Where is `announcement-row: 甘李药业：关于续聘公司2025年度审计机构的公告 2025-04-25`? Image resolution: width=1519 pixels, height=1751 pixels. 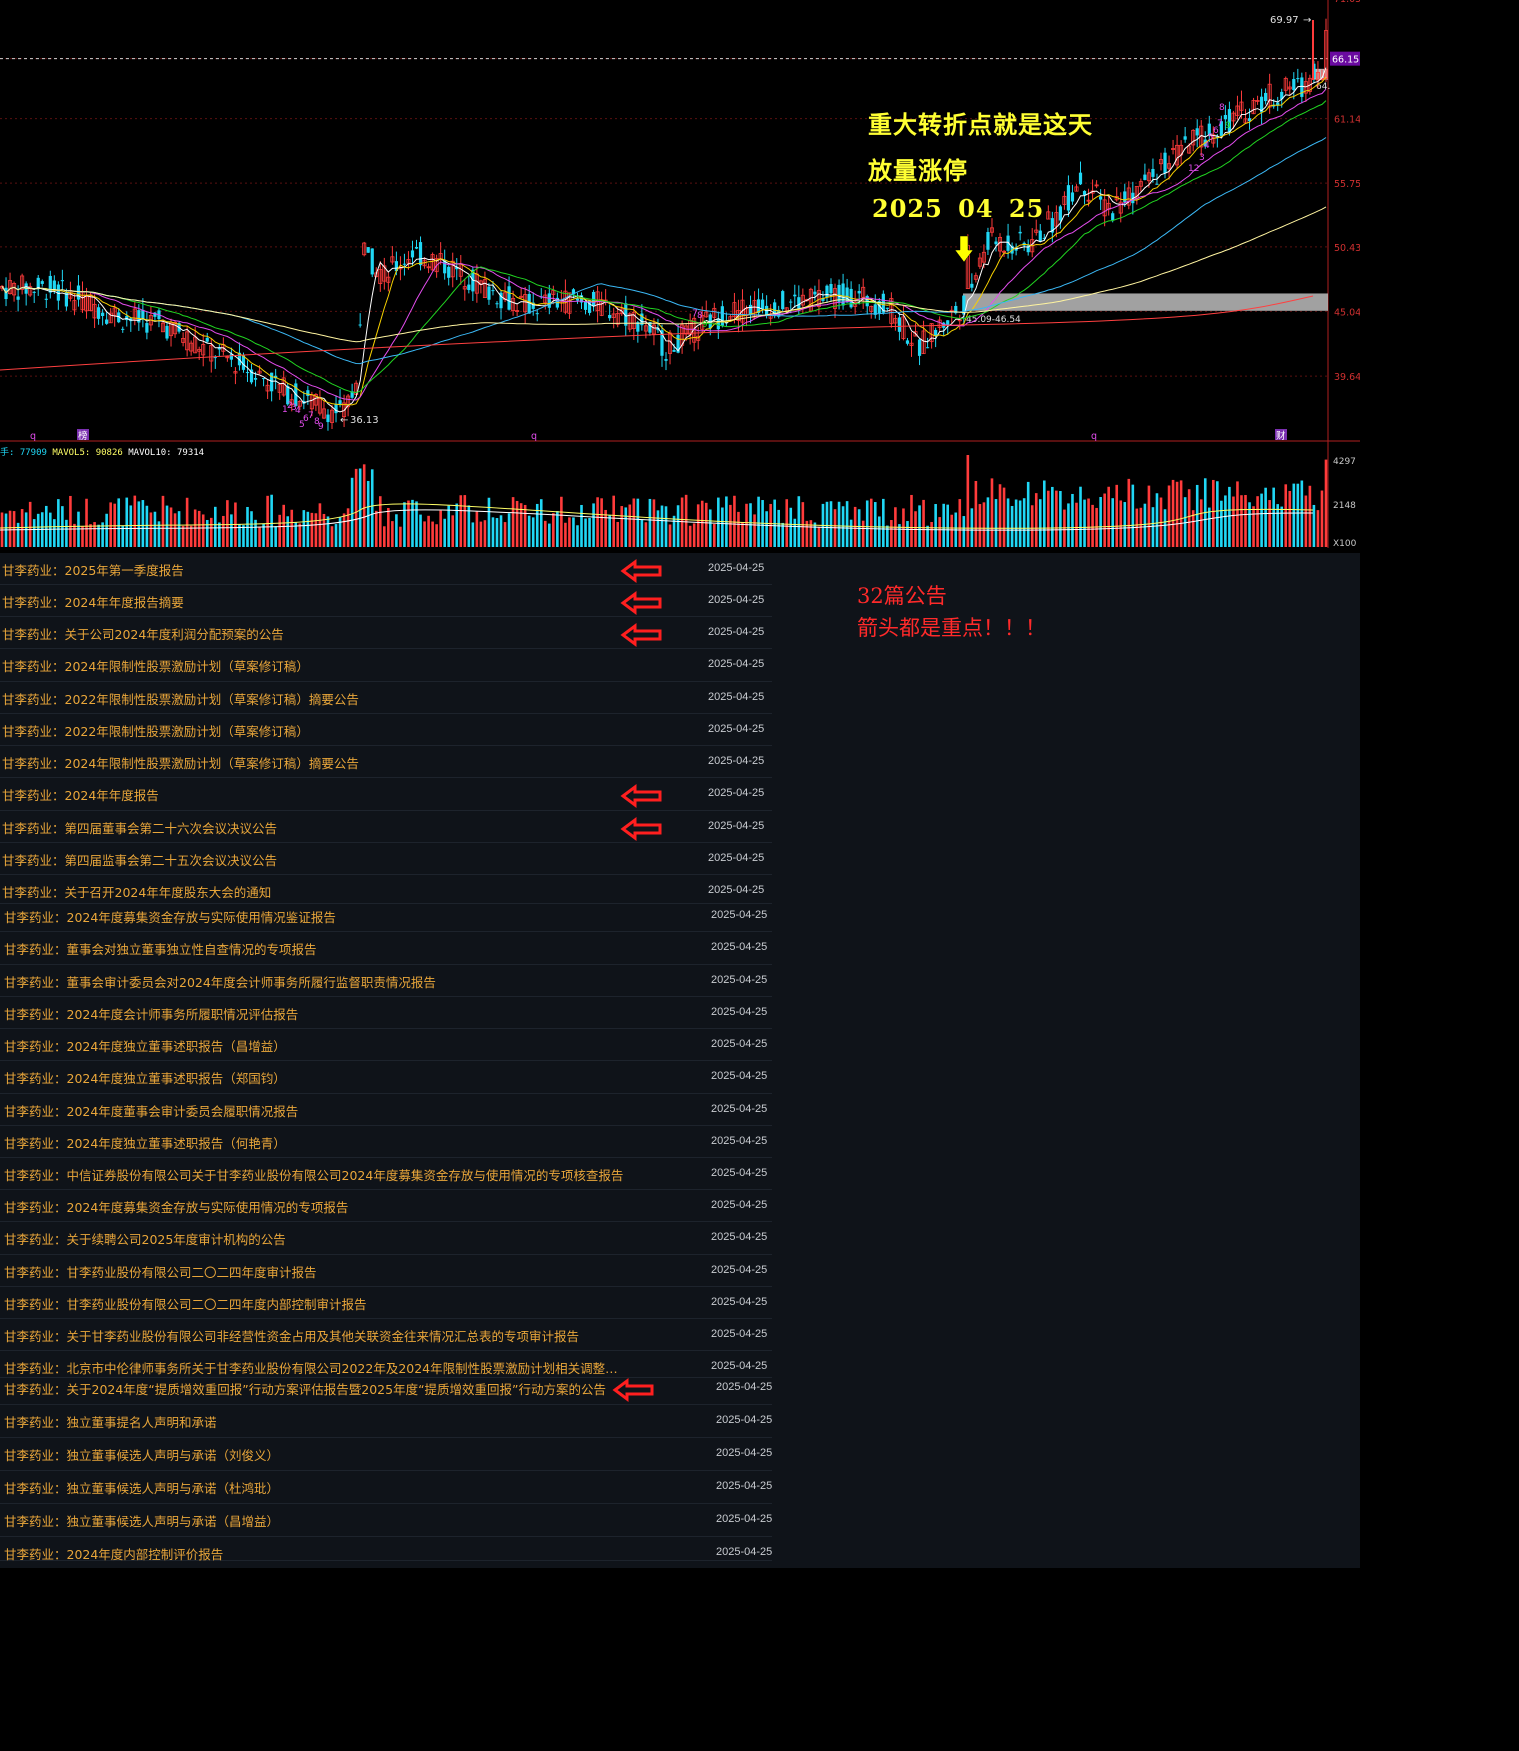
announcement-row: 甘李药业：关于续聘公司2025年度审计机构的公告 2025-04-25 is located at coordinates (386, 1238).